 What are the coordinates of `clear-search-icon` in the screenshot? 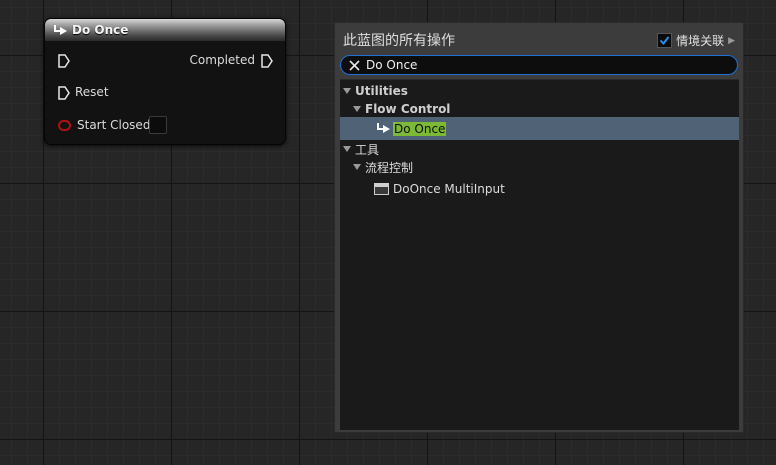 It's located at (354, 65).